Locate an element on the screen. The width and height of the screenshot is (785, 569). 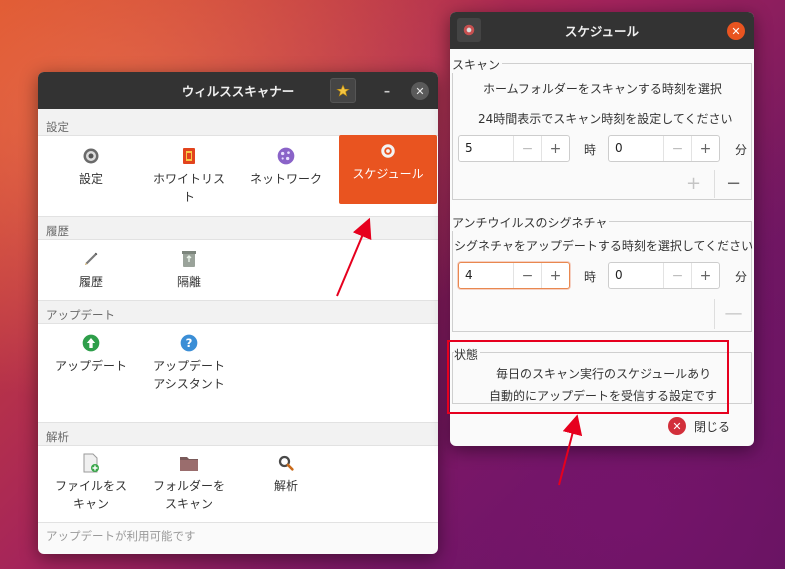
settings-section-header: 設定 is located at coordinates (238, 122).